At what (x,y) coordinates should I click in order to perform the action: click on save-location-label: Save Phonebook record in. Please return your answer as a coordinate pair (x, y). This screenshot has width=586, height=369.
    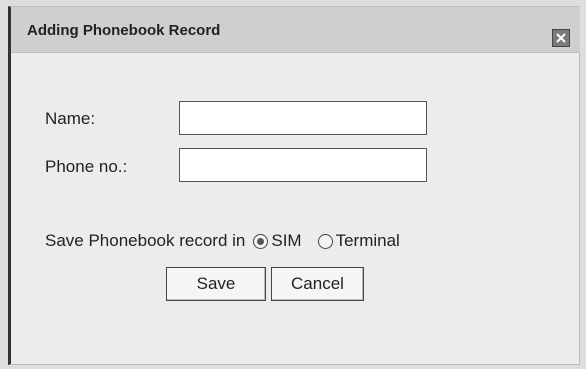
    Looking at the image, I should click on (145, 240).